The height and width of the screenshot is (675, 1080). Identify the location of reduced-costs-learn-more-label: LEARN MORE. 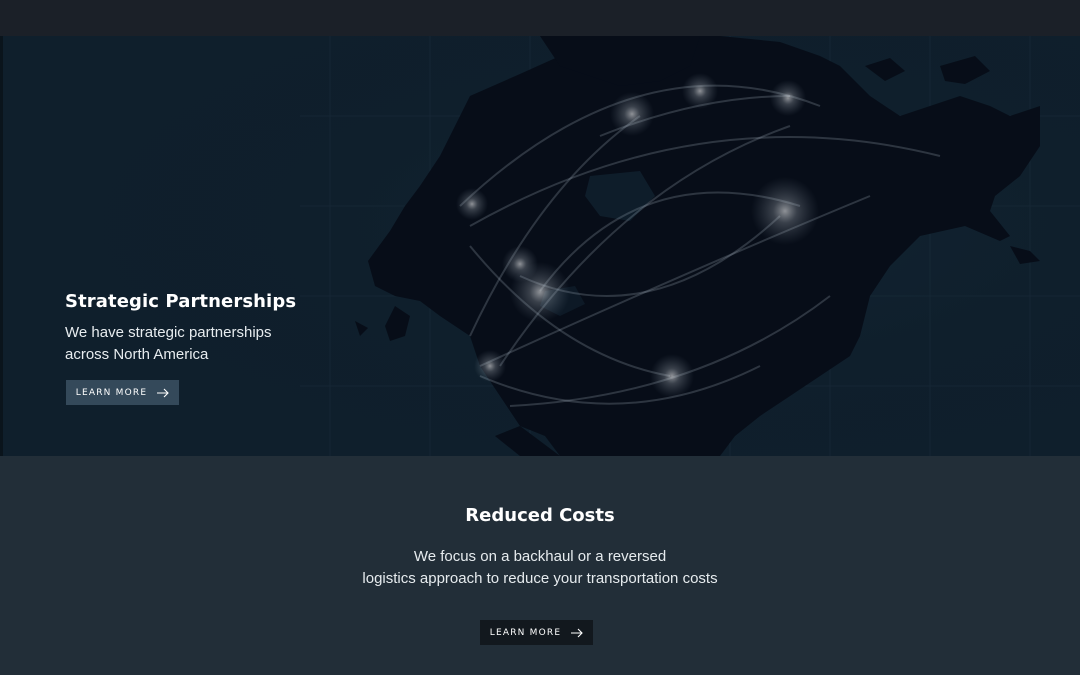
(525, 632).